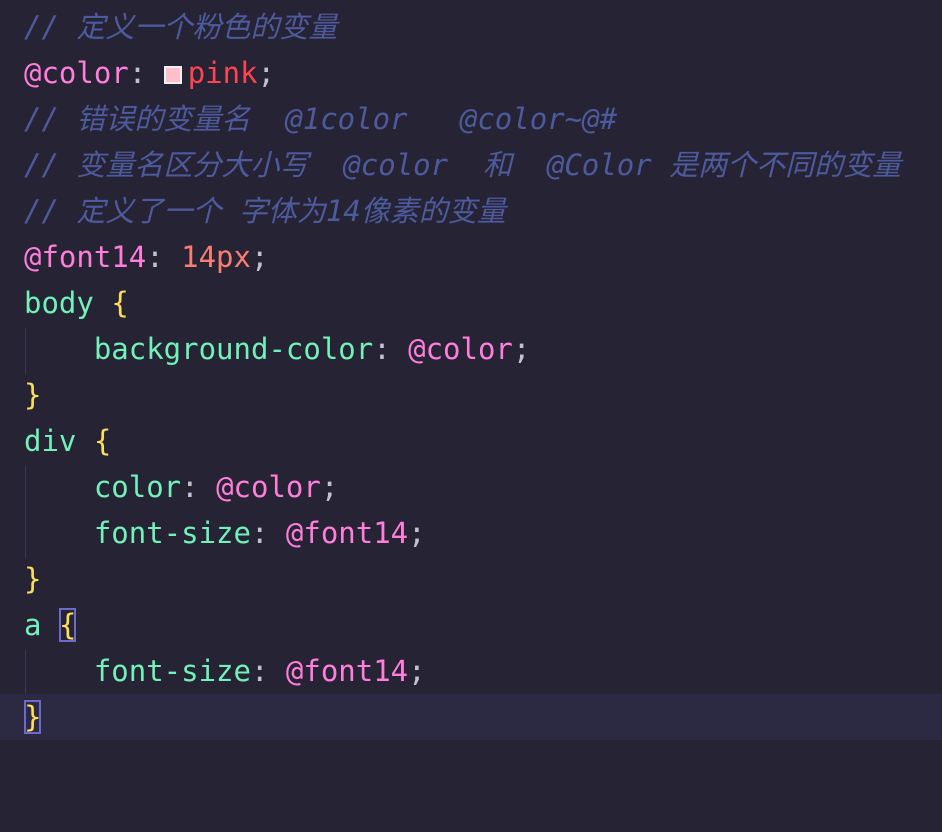 Image resolution: width=942 pixels, height=832 pixels. Describe the element at coordinates (471, 671) in the screenshot. I see `code-line-15: font-size: @font14;` at that location.